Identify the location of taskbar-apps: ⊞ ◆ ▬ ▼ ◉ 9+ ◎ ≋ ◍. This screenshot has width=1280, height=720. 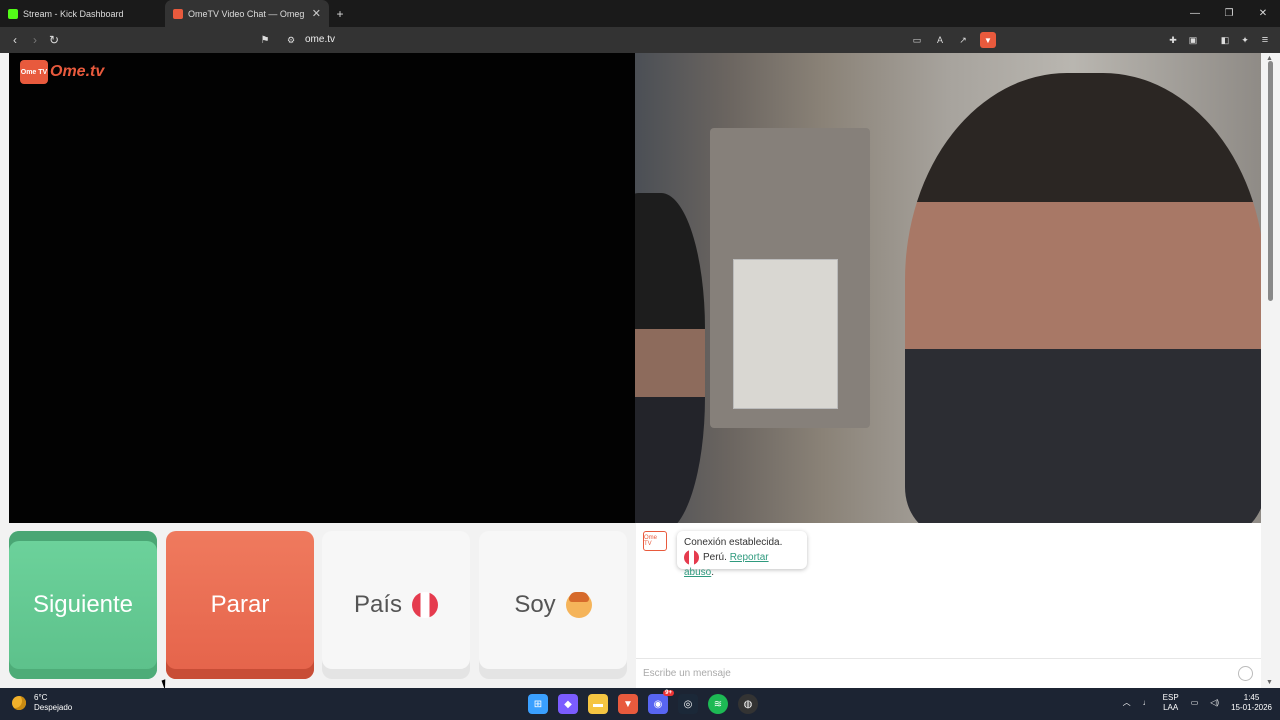
(643, 702).